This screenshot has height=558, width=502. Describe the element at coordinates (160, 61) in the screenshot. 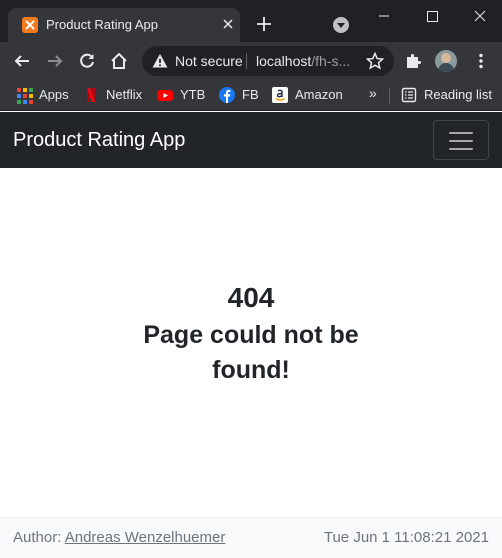

I see `warning-triangle-icon` at that location.